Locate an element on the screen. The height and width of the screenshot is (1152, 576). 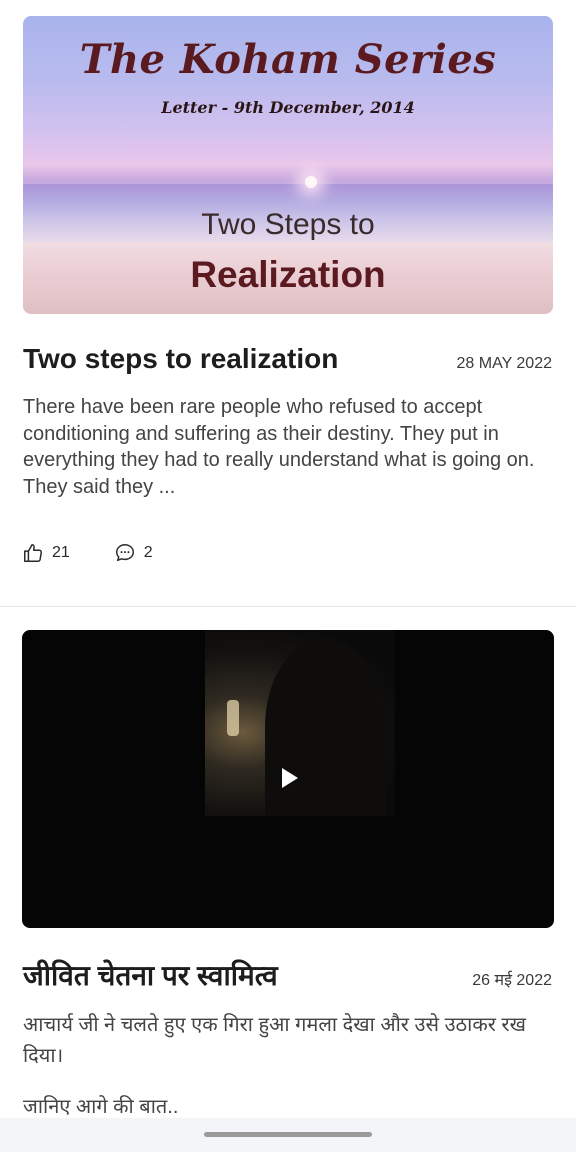
post-title: Two steps to realization is located at coordinates (180, 359).